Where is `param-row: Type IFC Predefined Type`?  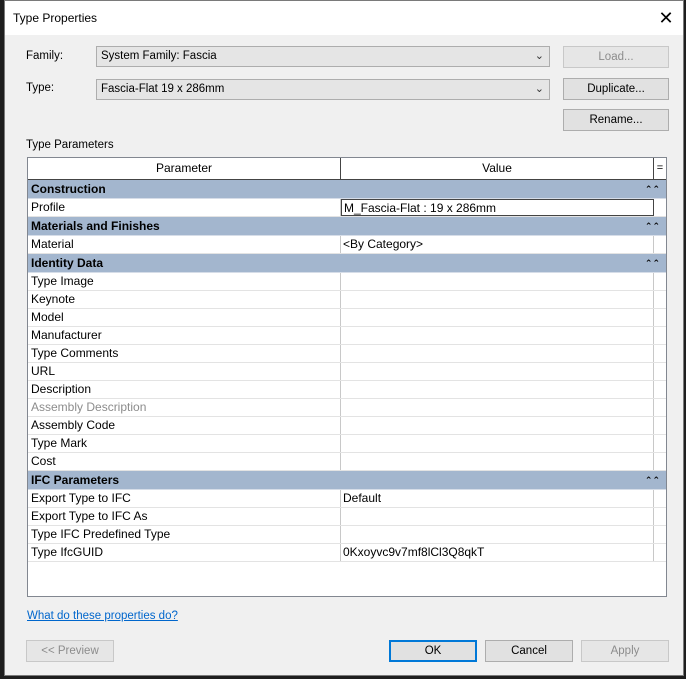
param-row: Type IFC Predefined Type is located at coordinates (347, 535).